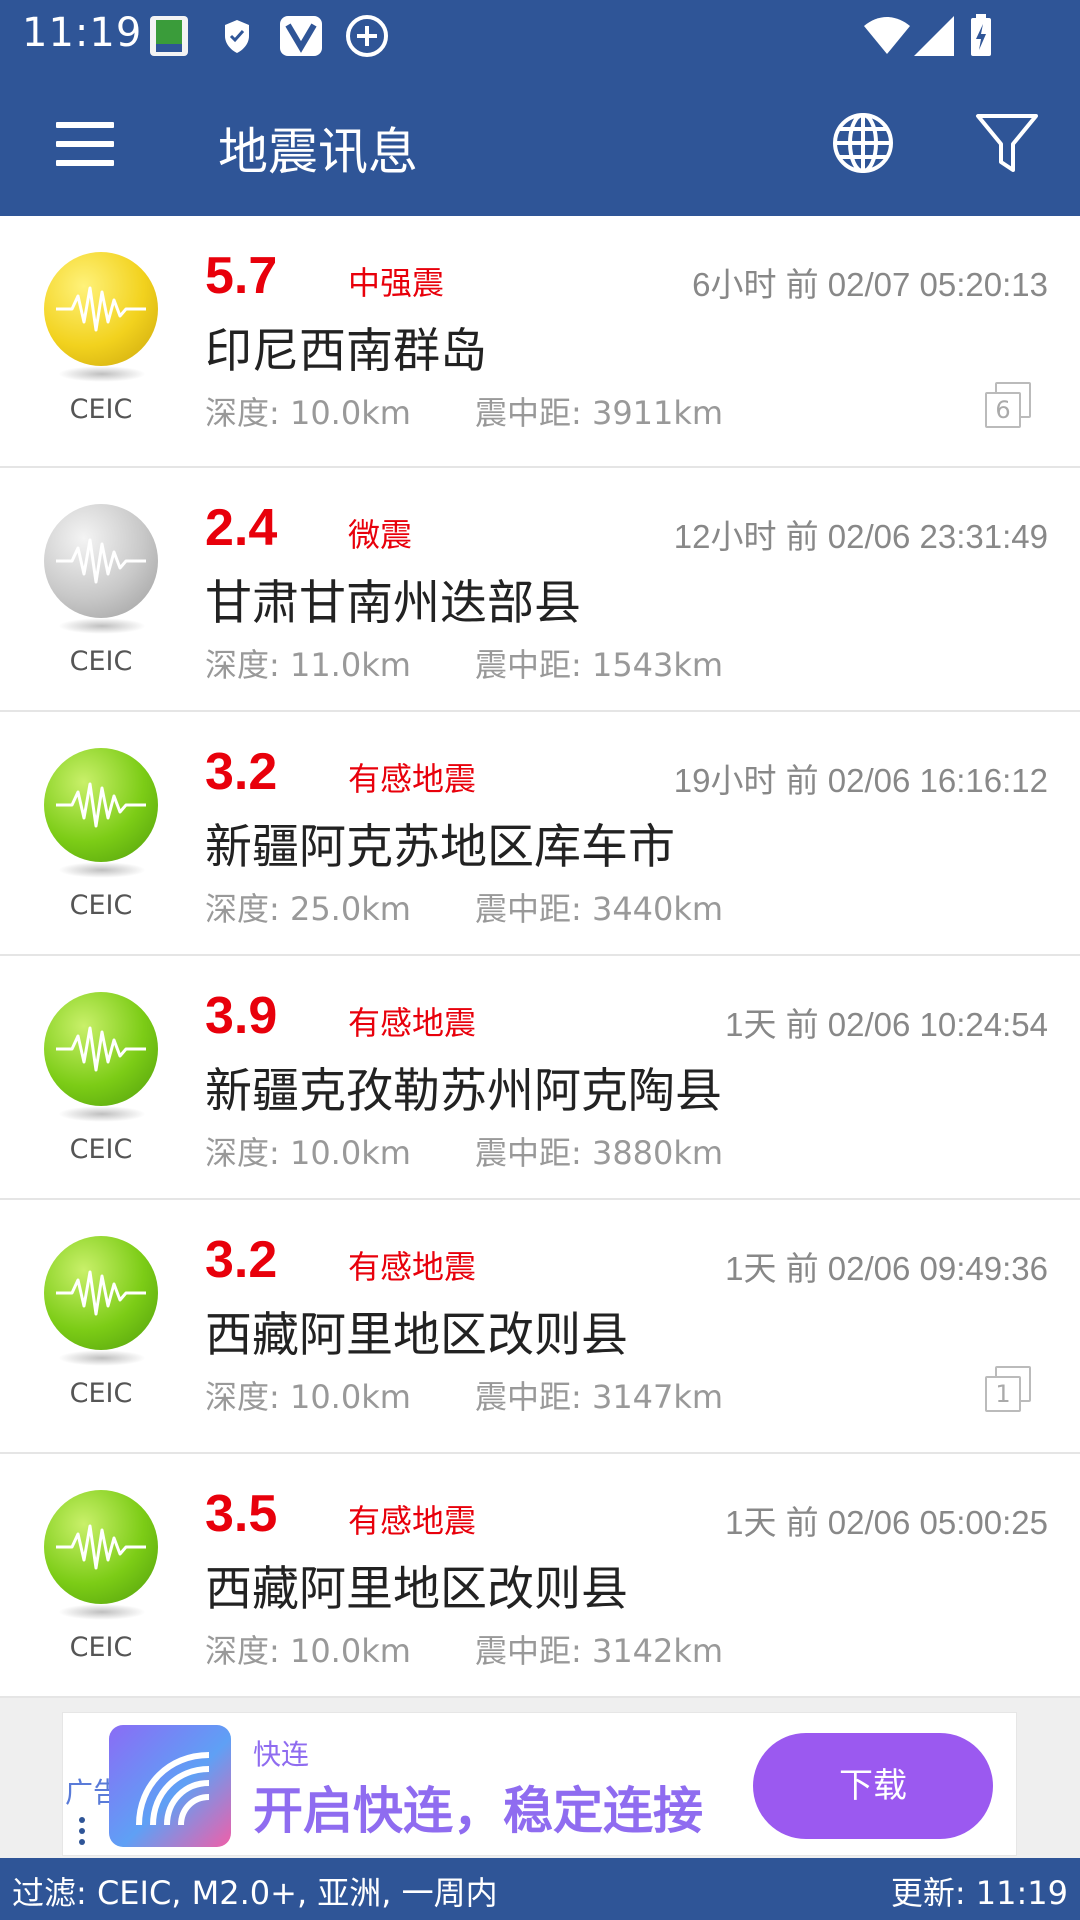 The height and width of the screenshot is (1920, 1080). I want to click on ad-app-logo, so click(170, 1786).